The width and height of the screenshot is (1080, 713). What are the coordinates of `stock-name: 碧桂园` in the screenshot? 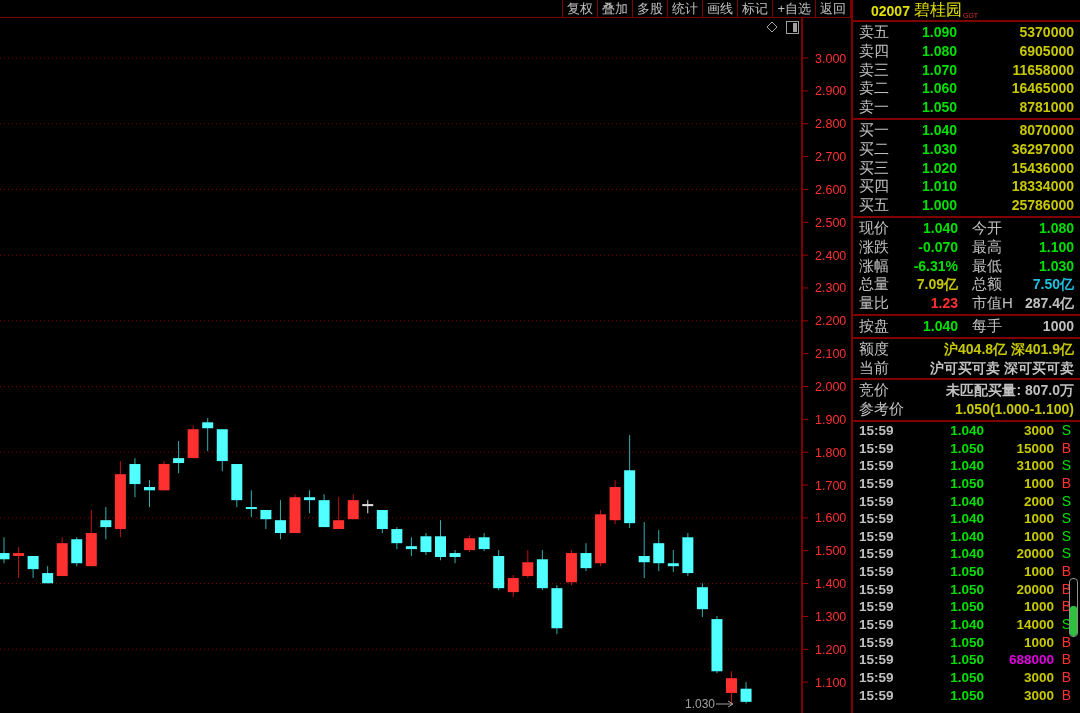 It's located at (937, 10).